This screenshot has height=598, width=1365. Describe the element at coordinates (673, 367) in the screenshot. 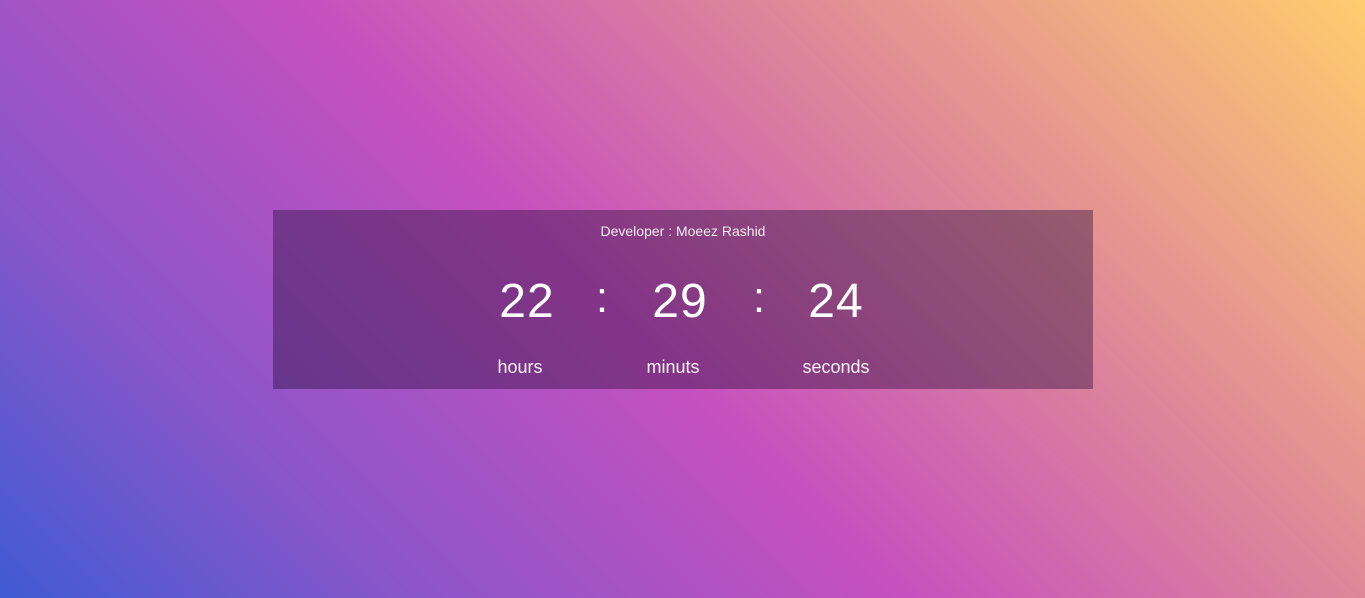

I see `minutes-label: minuts` at that location.